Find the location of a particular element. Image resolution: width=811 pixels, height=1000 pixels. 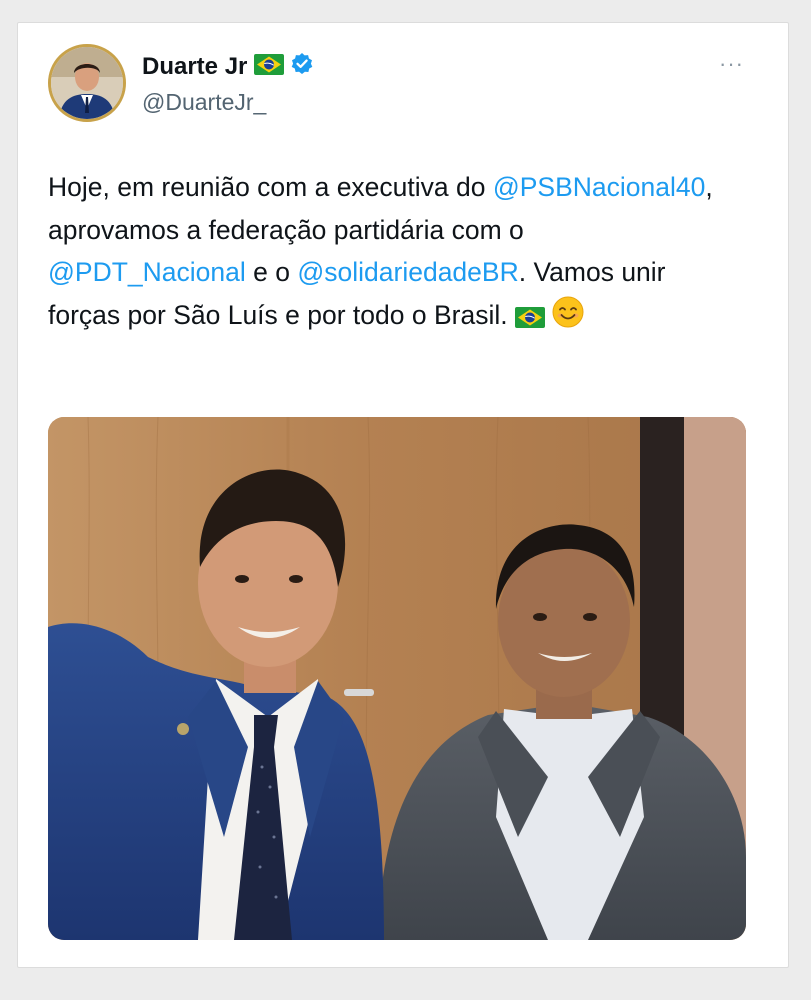

mention-link: @PDT_Nacional is located at coordinates (147, 272).